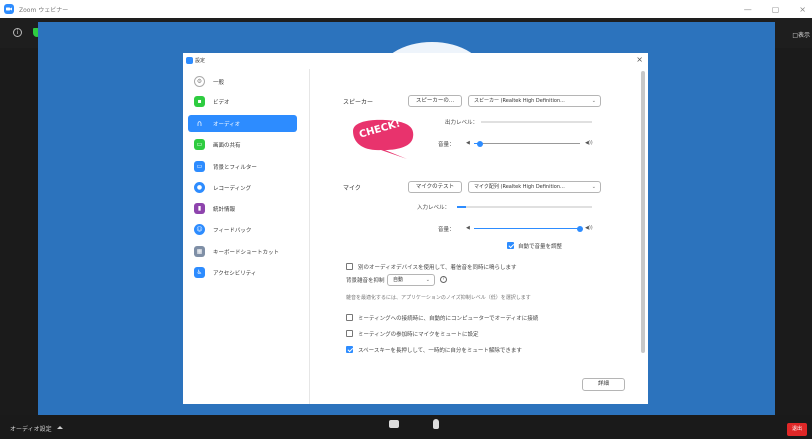 This screenshot has width=812, height=439. What do you see at coordinates (434, 208) in the screenshot?
I see `input-level-label: 入力レベル：` at bounding box center [434, 208].